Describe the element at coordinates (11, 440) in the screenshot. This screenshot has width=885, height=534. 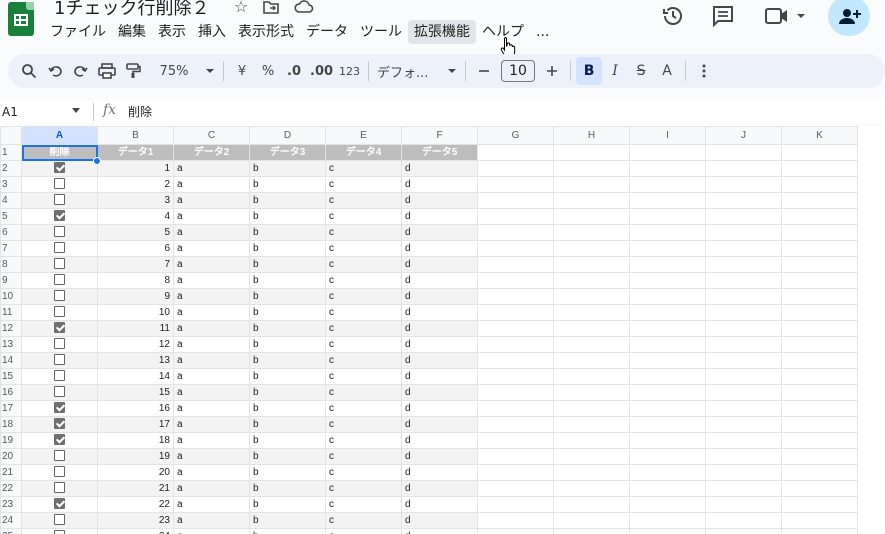
I see `row-header: 19` at that location.